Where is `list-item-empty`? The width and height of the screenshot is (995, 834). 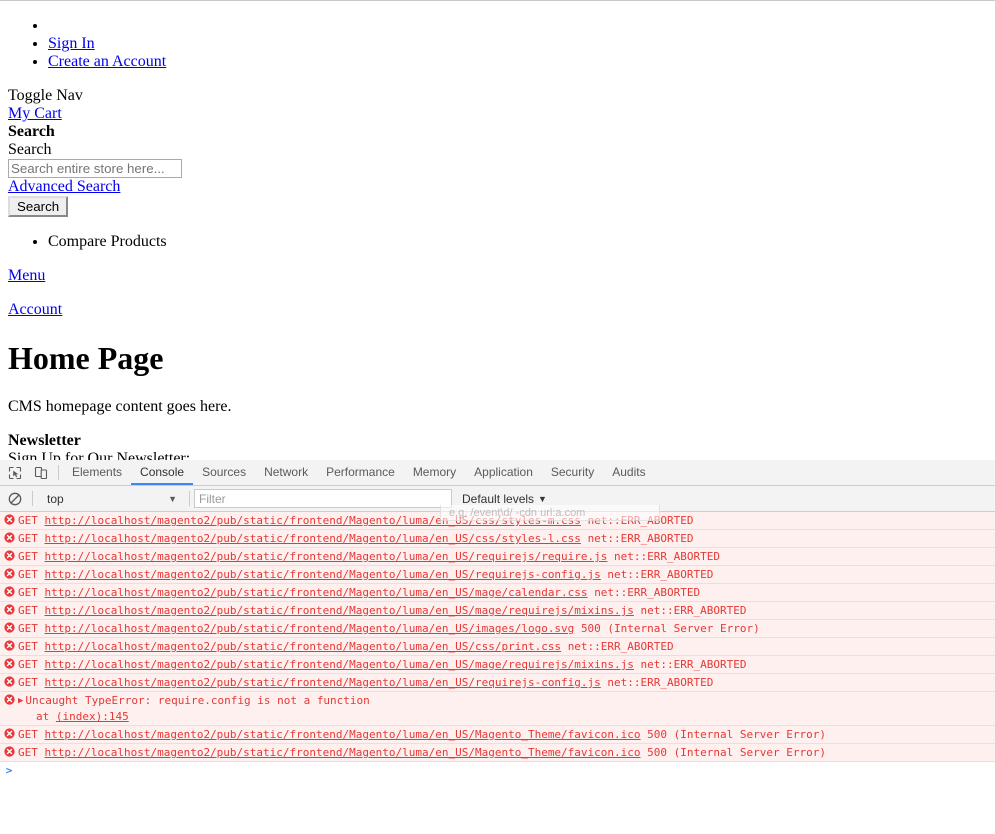 list-item-empty is located at coordinates (517, 26).